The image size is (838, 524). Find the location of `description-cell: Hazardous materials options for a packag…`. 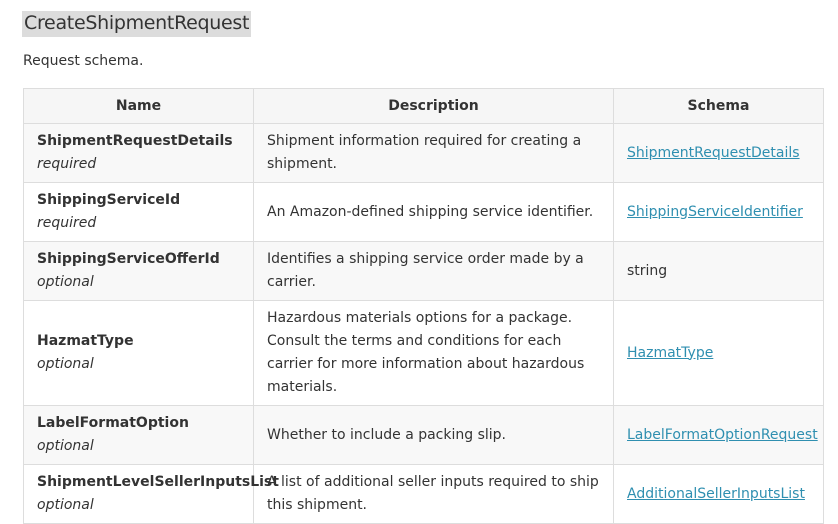

description-cell: Hazardous materials options for a packag… is located at coordinates (433, 353).